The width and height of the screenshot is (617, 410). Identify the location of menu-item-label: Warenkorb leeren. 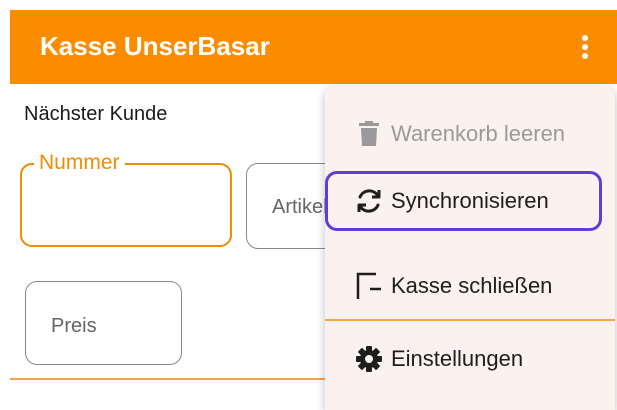
(478, 133).